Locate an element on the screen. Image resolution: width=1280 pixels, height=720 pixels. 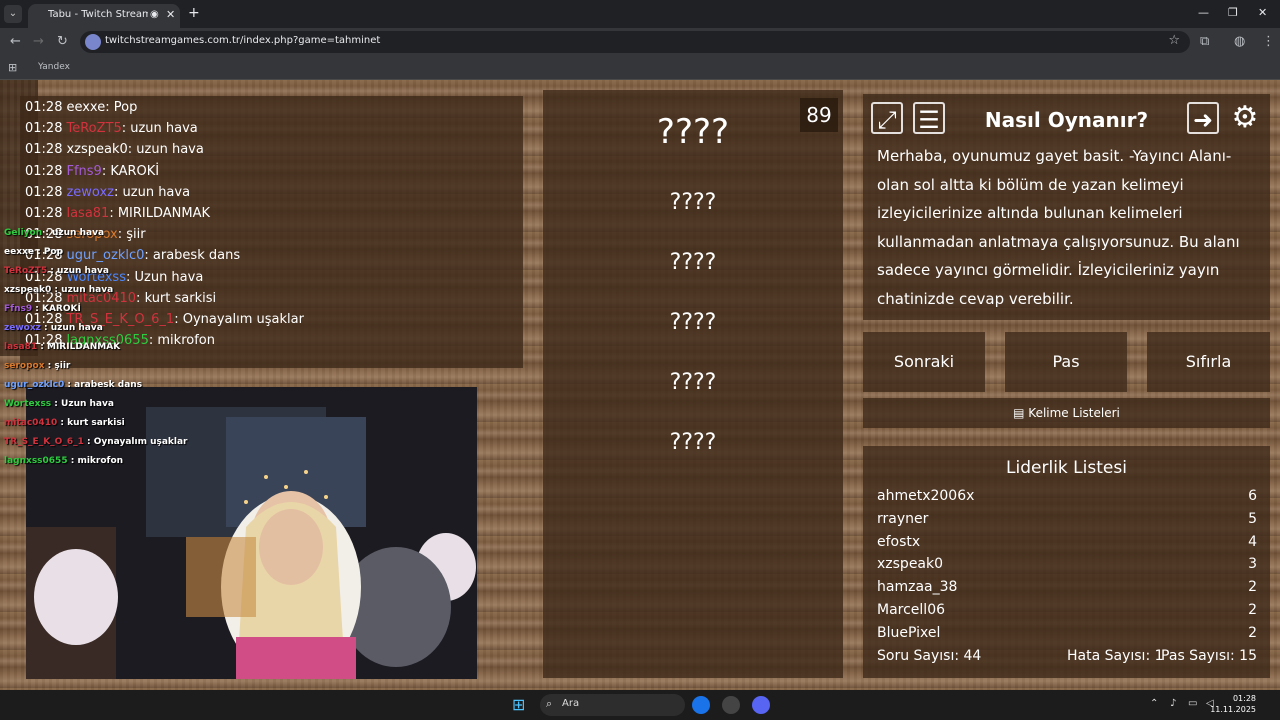
tab-active: Tabu - Twitch Stream Game ◉ ✕ is located at coordinates (104, 16).